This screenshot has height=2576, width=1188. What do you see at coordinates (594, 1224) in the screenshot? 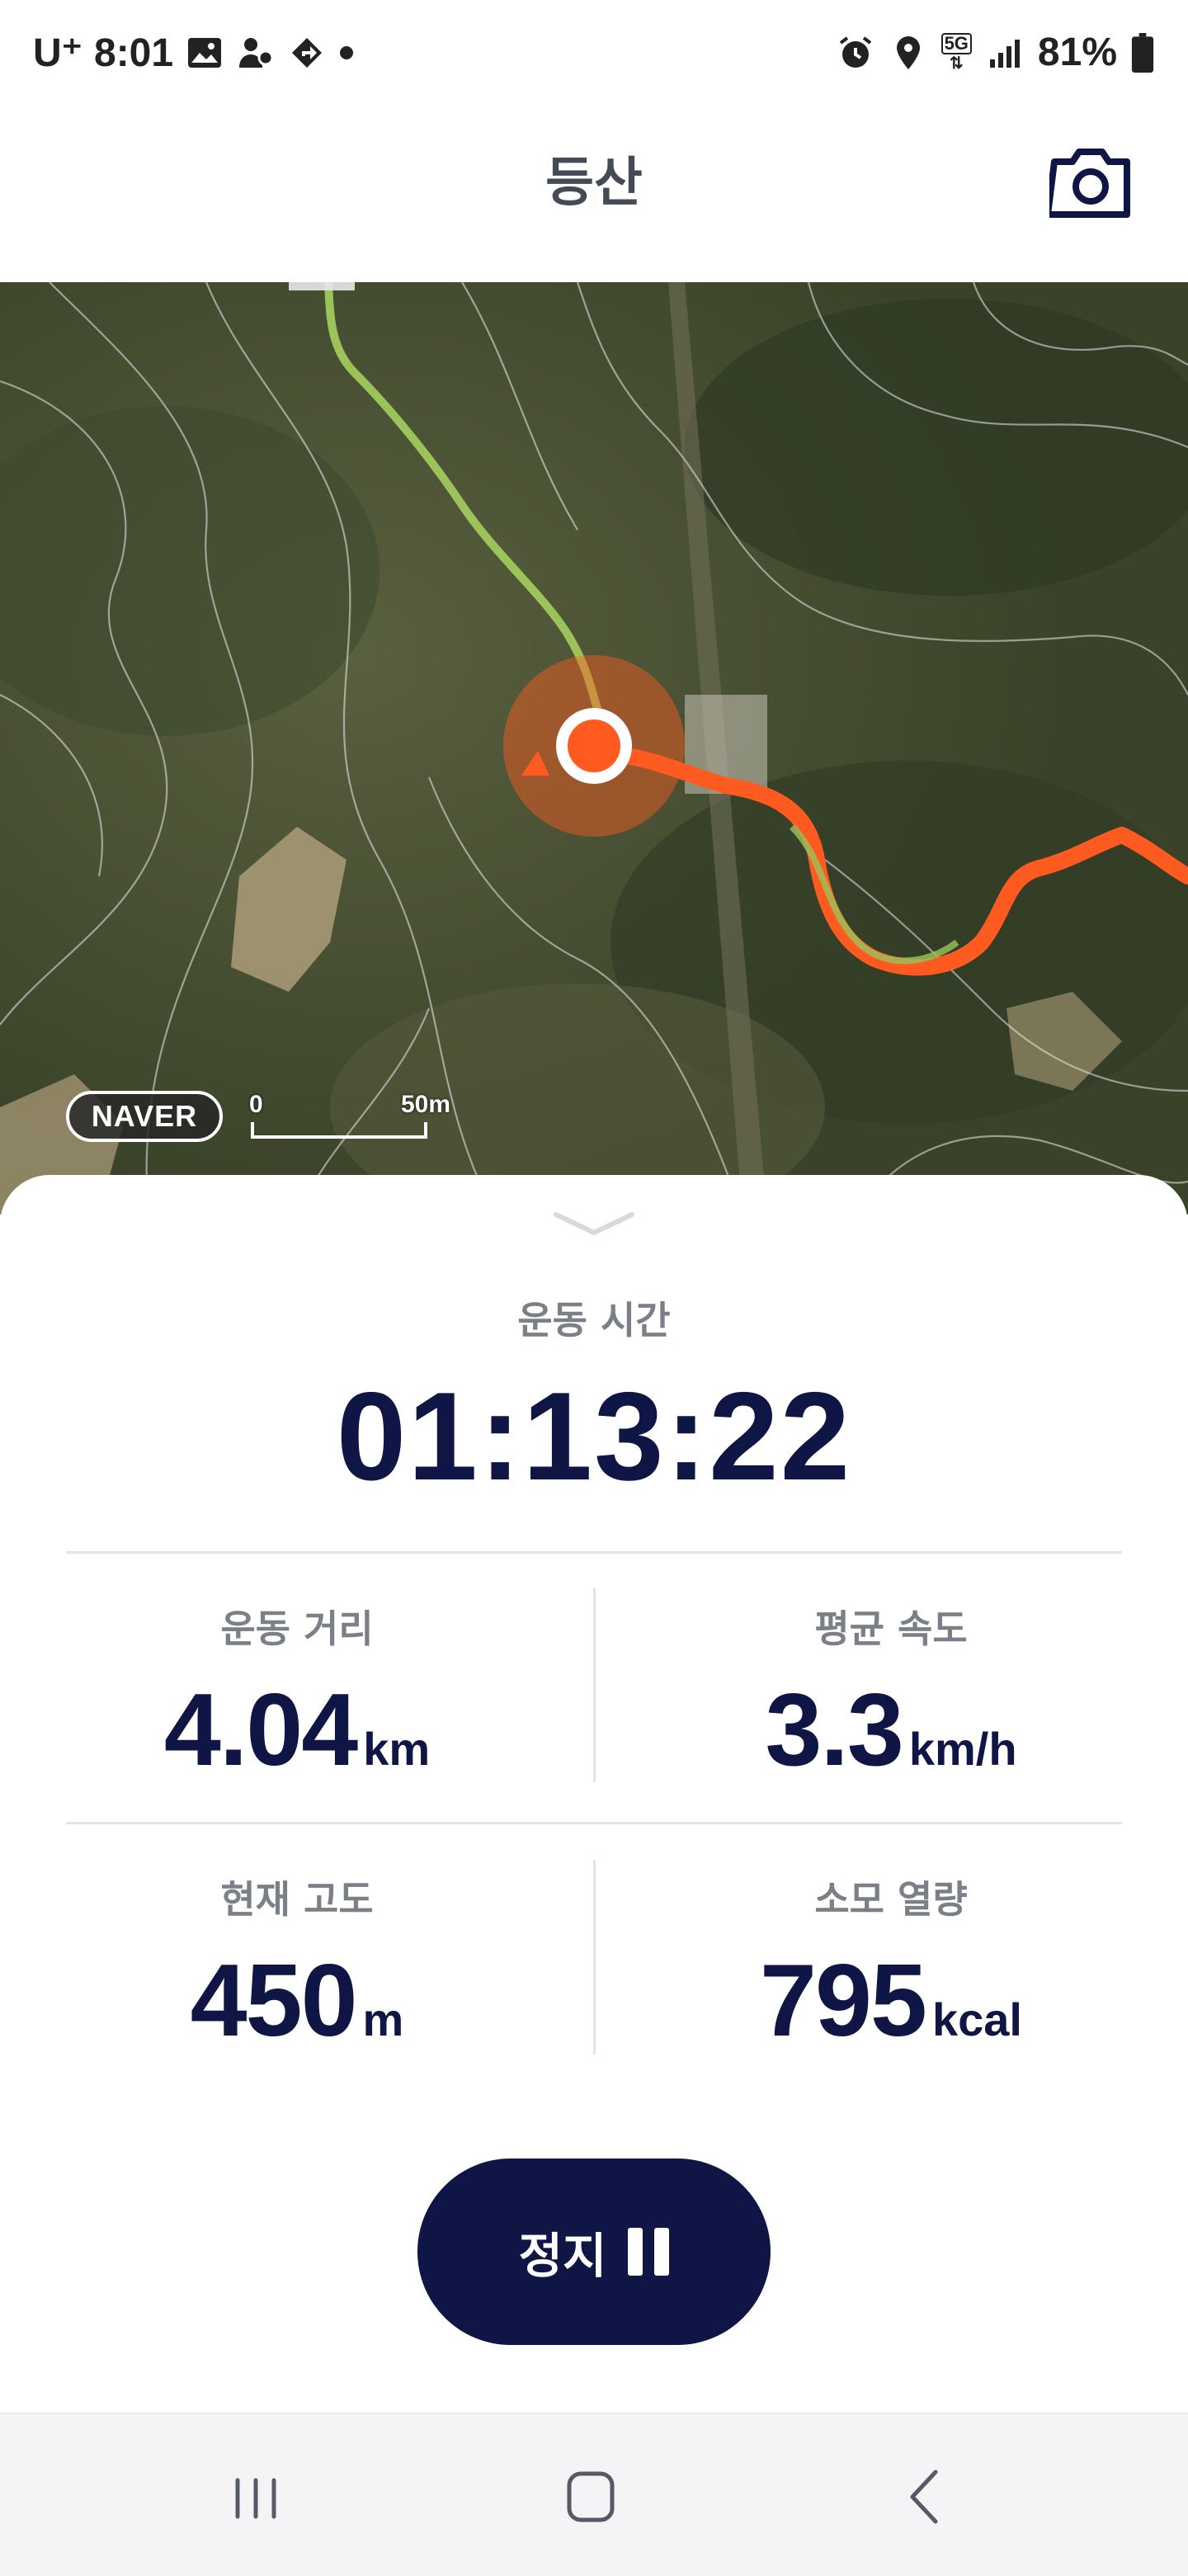
I see `chevron-down-icon` at bounding box center [594, 1224].